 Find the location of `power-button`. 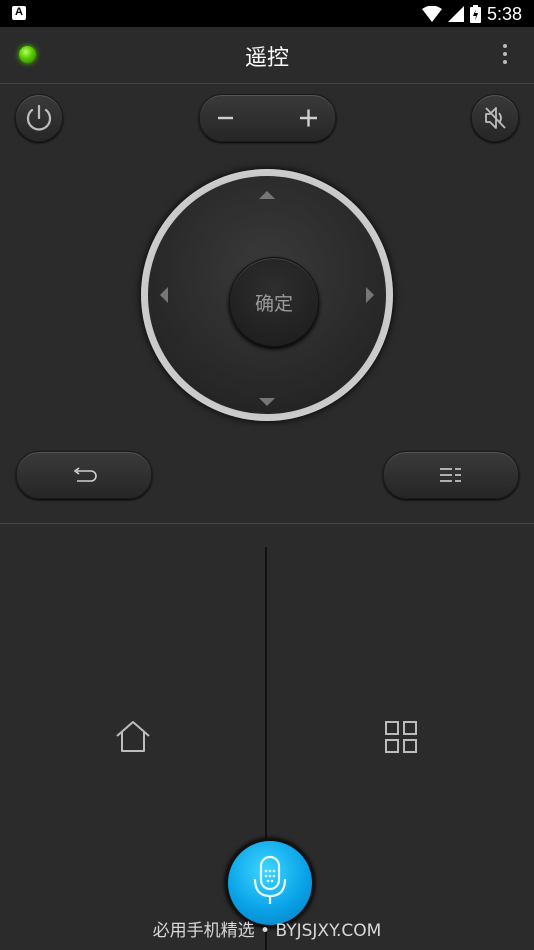

power-button is located at coordinates (39, 118).